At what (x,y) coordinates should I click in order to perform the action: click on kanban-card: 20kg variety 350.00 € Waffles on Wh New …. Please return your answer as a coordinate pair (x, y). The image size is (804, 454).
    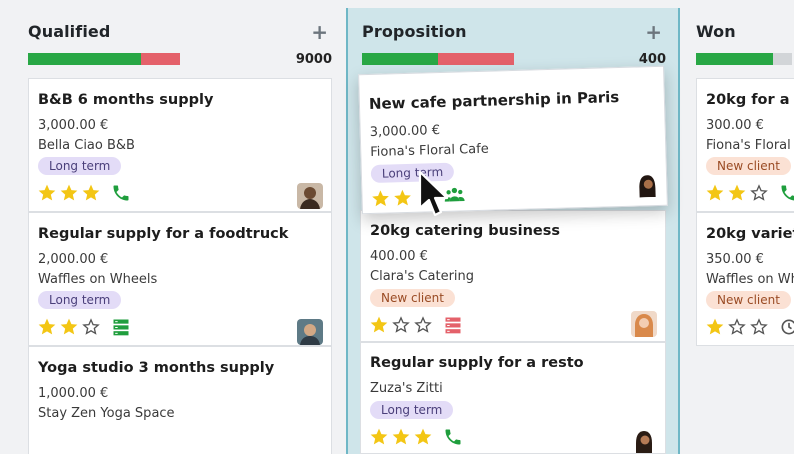
    Looking at the image, I should click on (750, 279).